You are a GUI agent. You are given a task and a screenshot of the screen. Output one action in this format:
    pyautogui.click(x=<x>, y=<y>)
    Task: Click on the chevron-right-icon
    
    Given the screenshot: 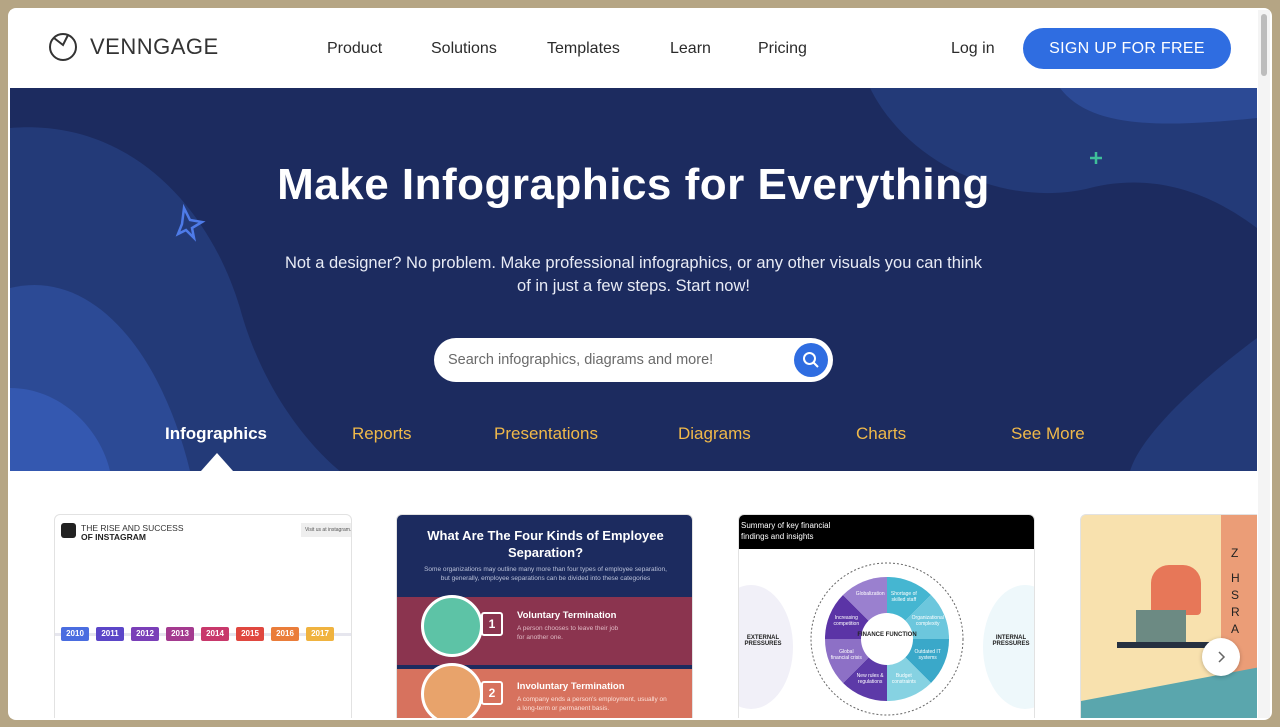 What is the action you would take?
    pyautogui.click(x=1222, y=657)
    